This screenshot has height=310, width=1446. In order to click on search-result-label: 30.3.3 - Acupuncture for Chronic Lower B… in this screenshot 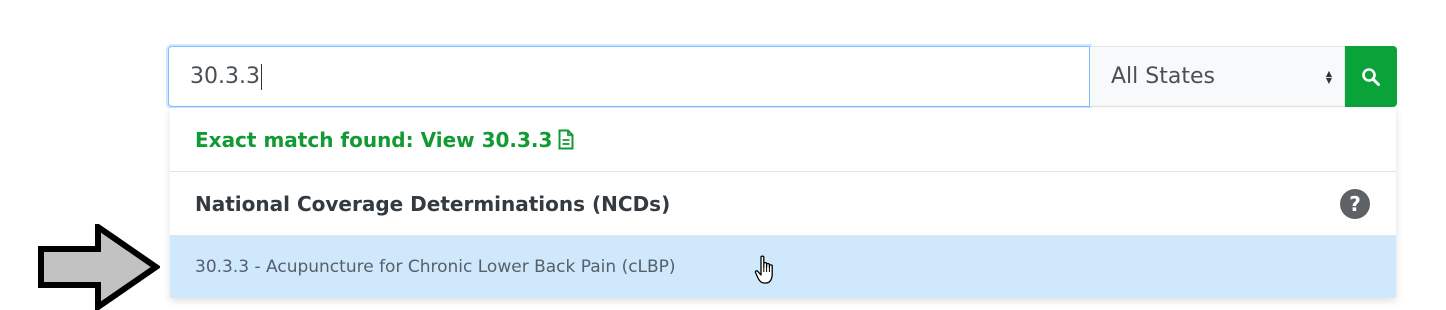, I will do `click(435, 267)`.